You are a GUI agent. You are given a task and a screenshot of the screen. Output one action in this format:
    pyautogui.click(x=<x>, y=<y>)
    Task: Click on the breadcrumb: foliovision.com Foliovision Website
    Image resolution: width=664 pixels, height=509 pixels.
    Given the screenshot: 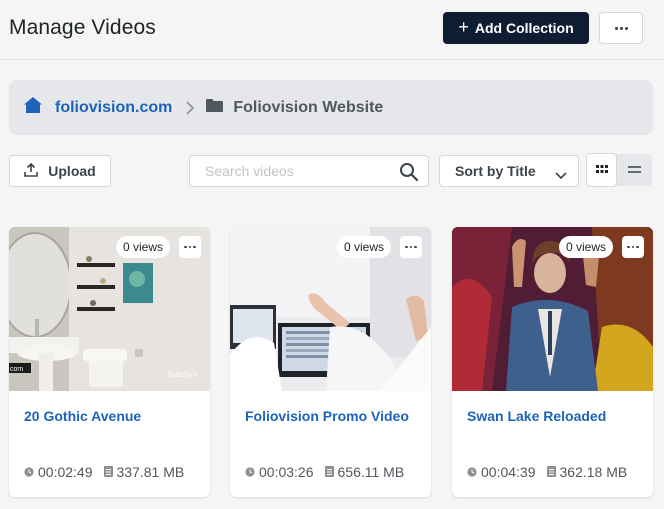 What is the action you would take?
    pyautogui.click(x=331, y=107)
    